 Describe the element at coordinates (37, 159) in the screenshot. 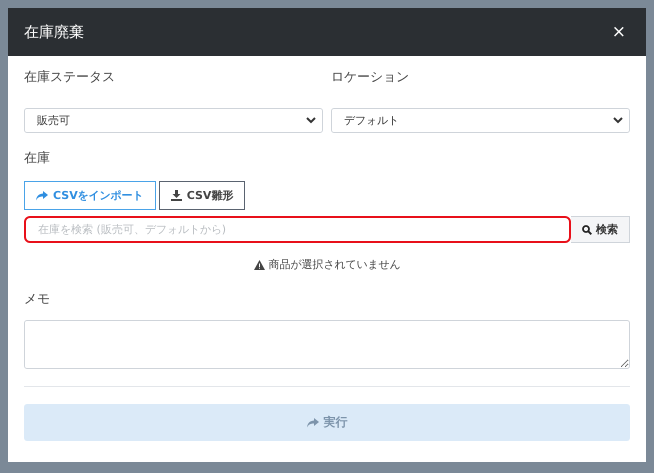

I see `section-label: 在庫` at that location.